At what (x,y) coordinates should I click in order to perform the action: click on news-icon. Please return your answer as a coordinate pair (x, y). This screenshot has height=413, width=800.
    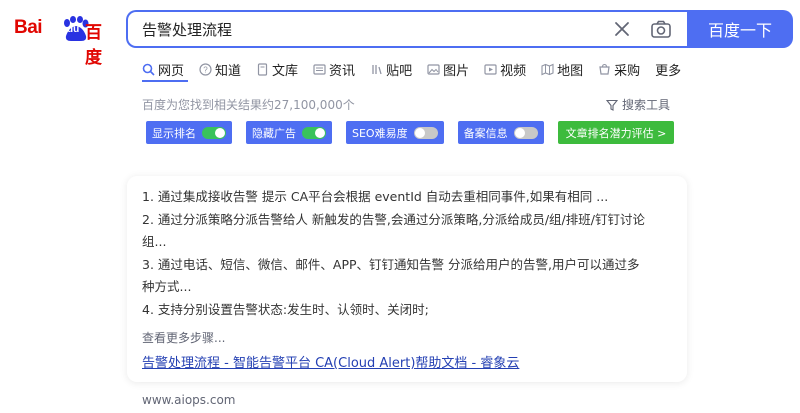
    Looking at the image, I should click on (319, 69).